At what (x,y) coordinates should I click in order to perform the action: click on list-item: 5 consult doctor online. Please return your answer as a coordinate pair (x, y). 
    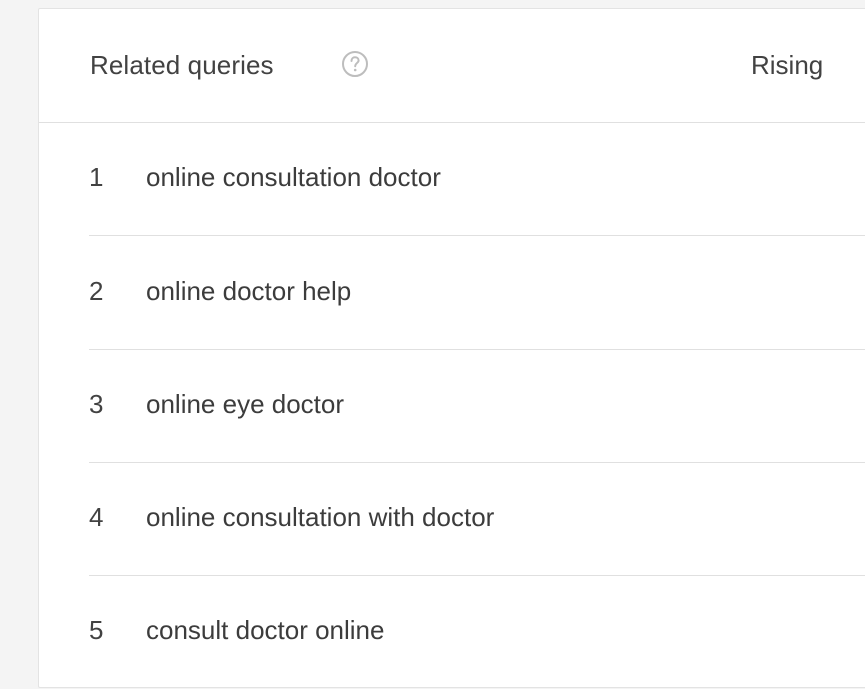
    Looking at the image, I should click on (477, 631).